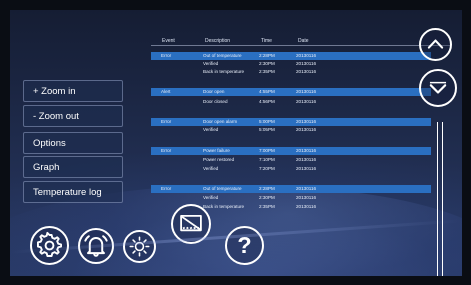 The image size is (471, 285). What do you see at coordinates (215, 101) in the screenshot?
I see `cell-description: Door closed` at bounding box center [215, 101].